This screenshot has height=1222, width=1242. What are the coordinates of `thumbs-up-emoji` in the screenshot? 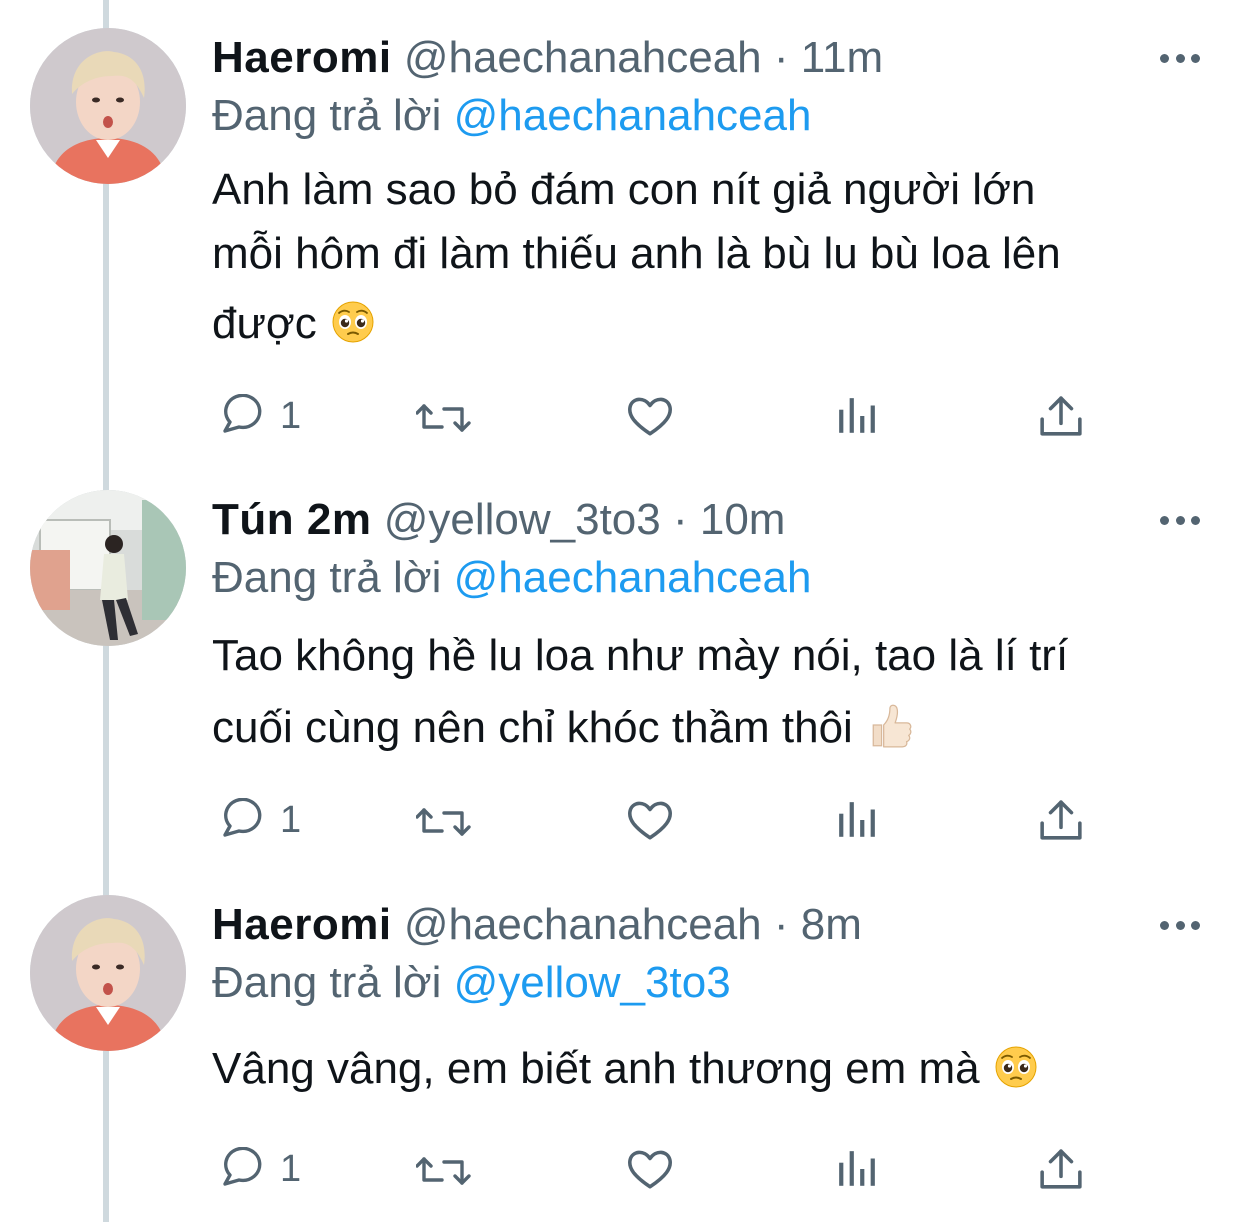 It's located at (892, 726).